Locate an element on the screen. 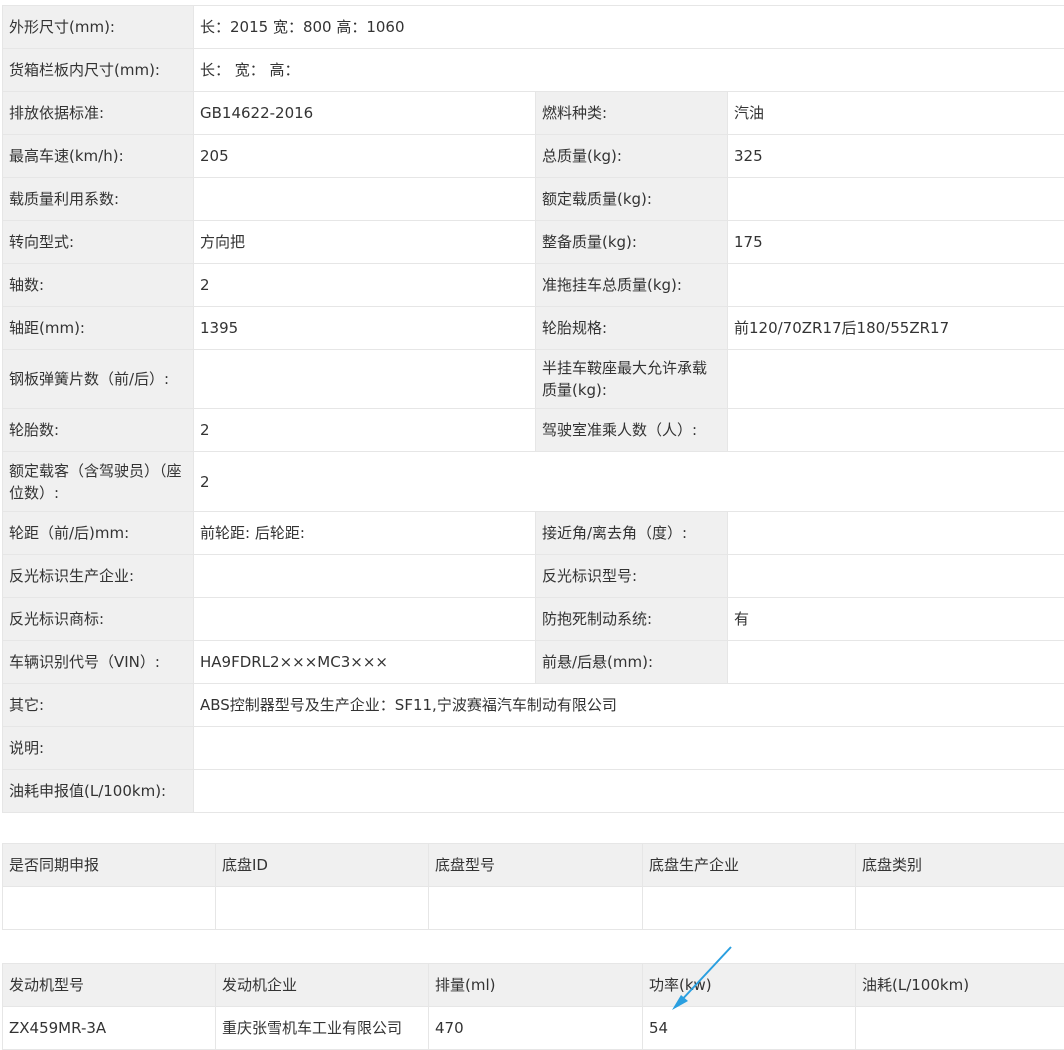 The height and width of the screenshot is (1050, 1064). abs-value: 有 is located at coordinates (895, 619).